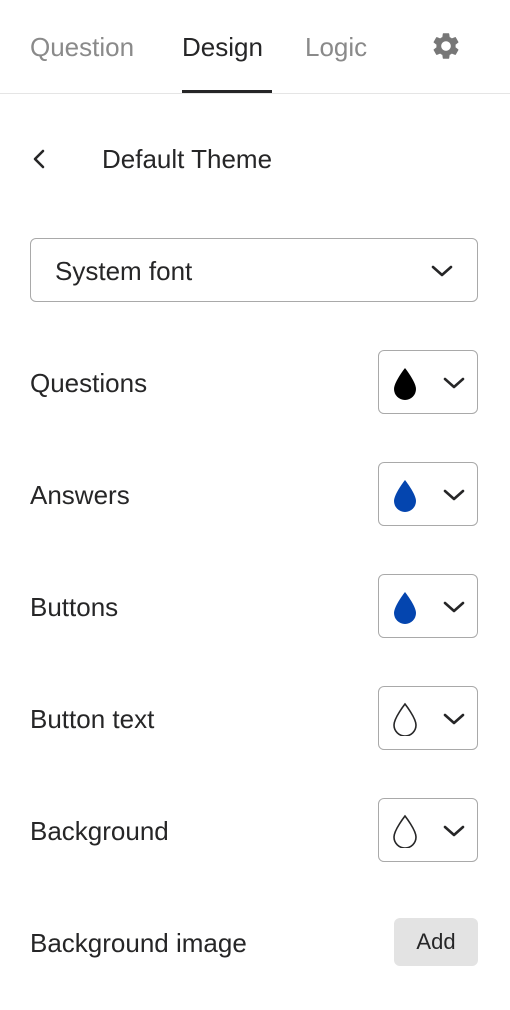 This screenshot has width=510, height=1010. What do you see at coordinates (74, 607) in the screenshot?
I see `buttons-color-label: Buttons` at bounding box center [74, 607].